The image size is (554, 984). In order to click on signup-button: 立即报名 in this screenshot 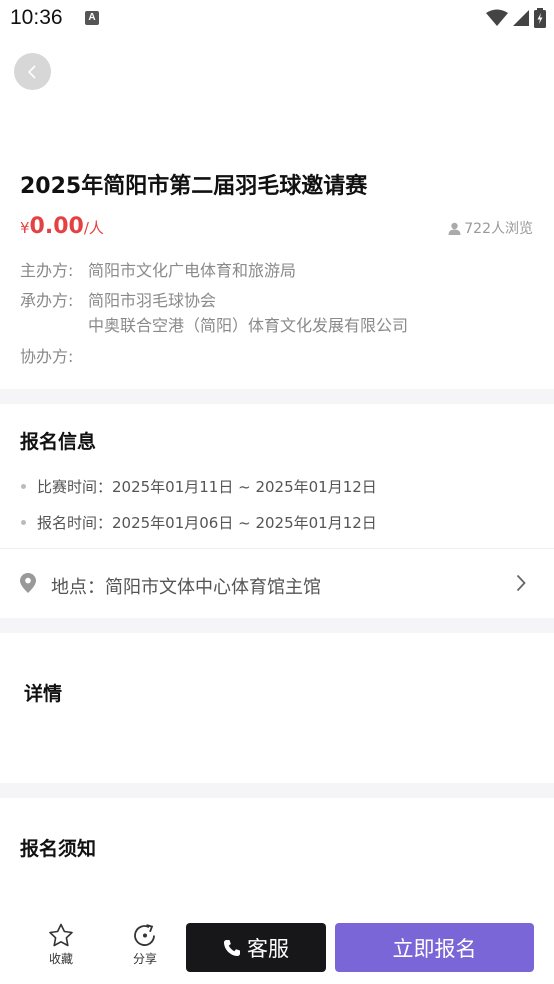, I will do `click(434, 947)`.